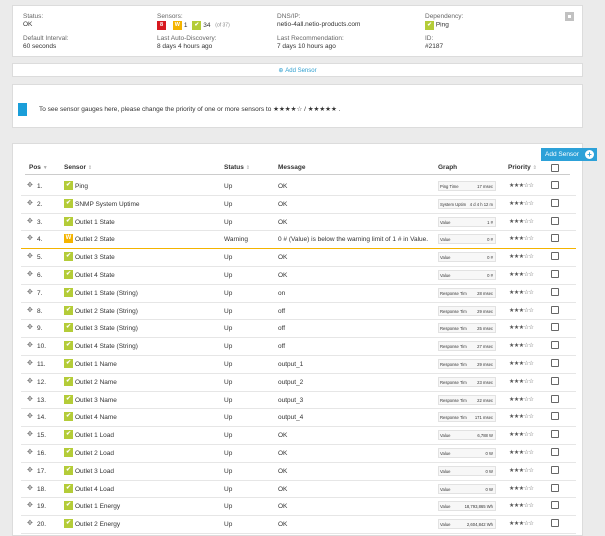  I want to click on col-priority-header: Priority ⇕, so click(522, 167).